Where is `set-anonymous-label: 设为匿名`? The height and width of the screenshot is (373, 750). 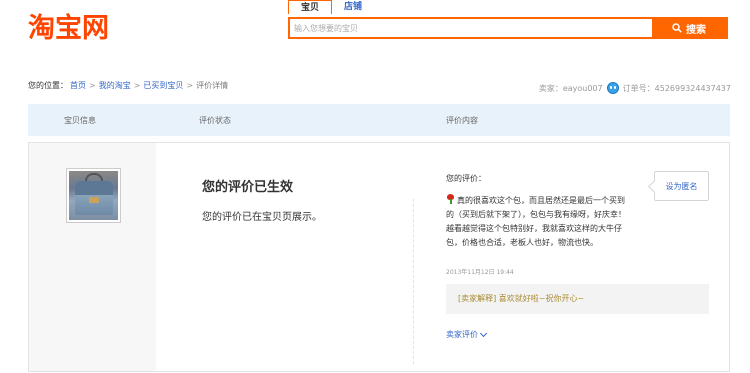
set-anonymous-label: 设为匿名 is located at coordinates (681, 186).